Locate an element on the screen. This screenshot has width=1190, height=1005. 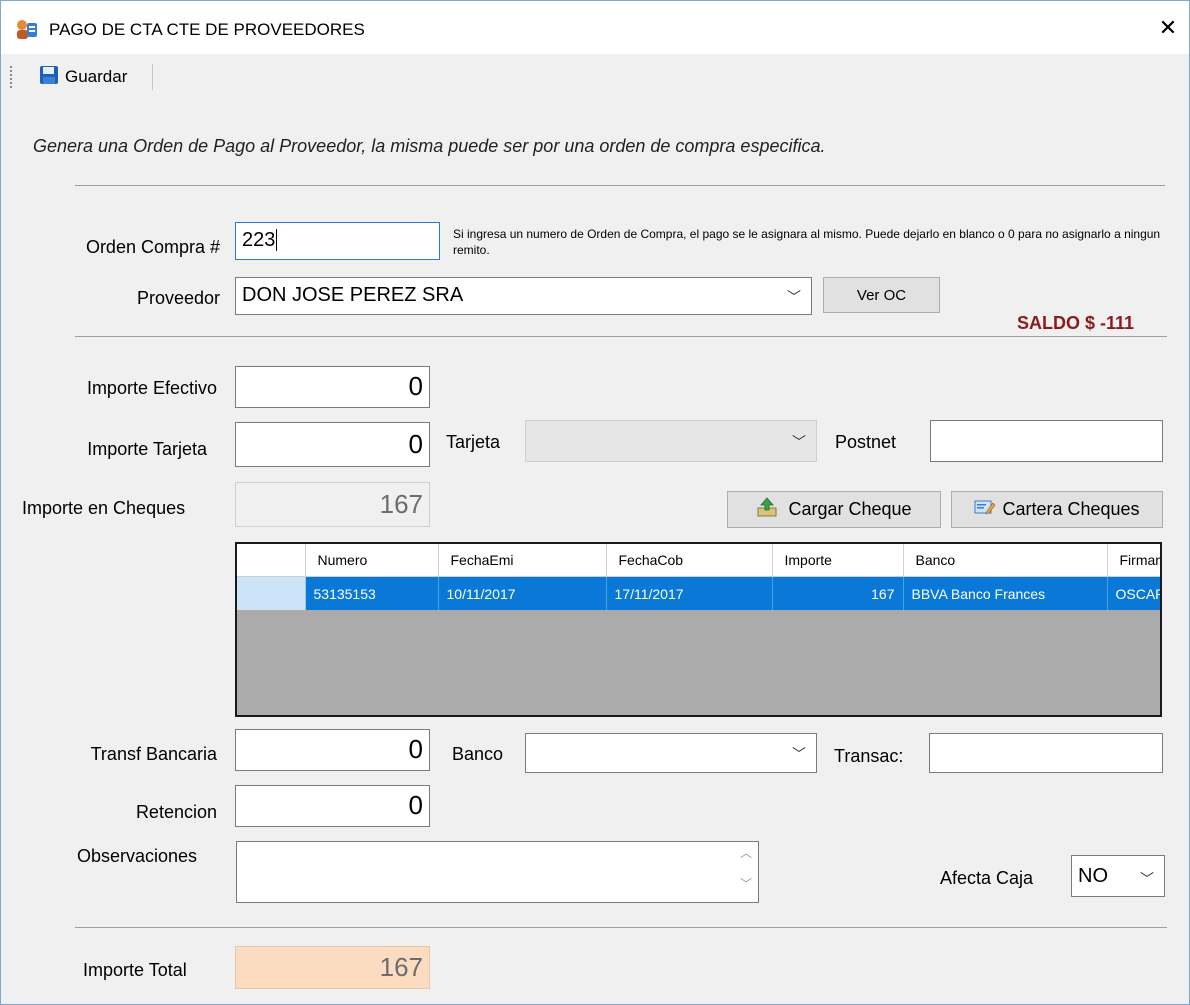
column-header-importe: Importe is located at coordinates (838, 560).